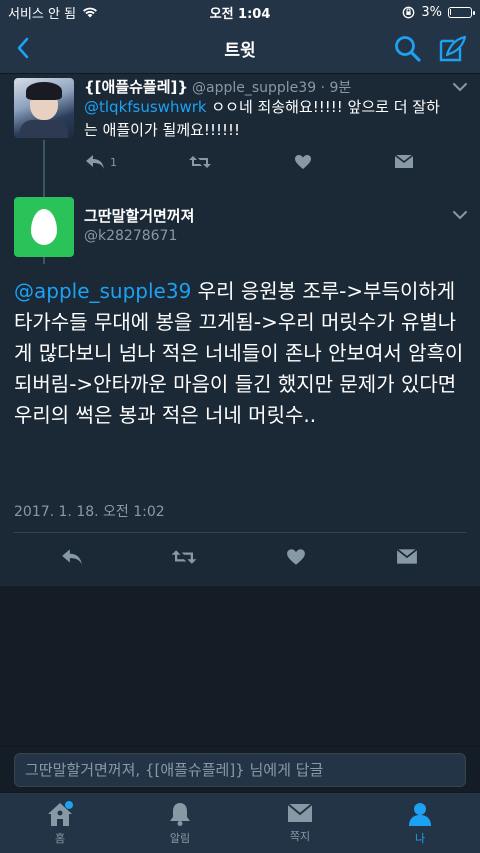 The image size is (480, 853). I want to click on divider, so click(240, 532).